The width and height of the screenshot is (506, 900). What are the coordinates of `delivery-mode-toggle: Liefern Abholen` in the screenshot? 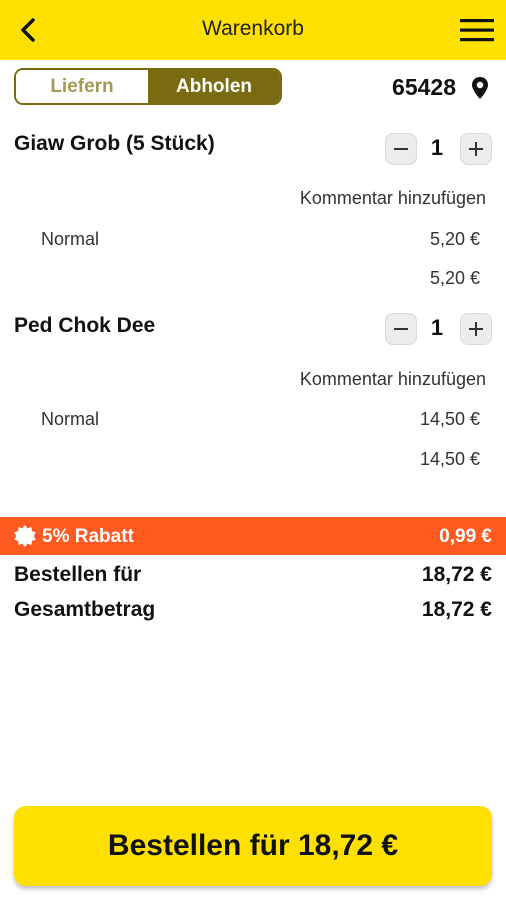 It's located at (148, 86).